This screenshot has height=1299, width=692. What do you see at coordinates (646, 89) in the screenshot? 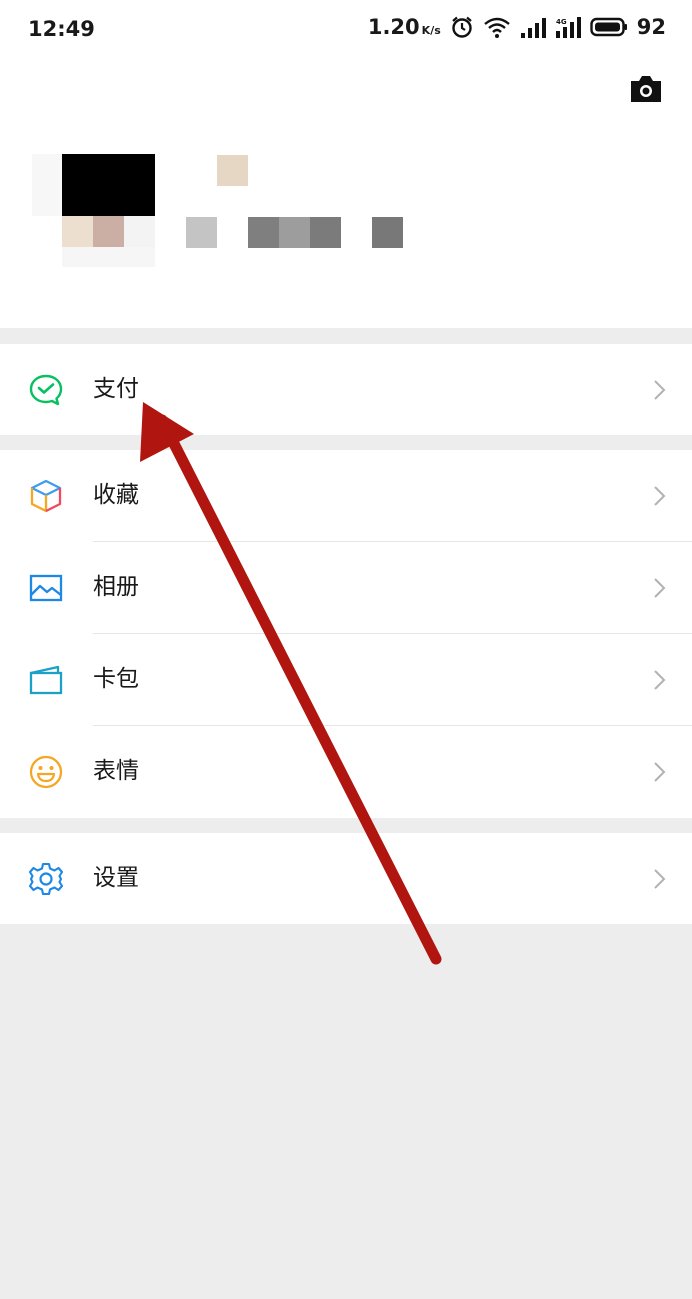
I see `camera-icon` at bounding box center [646, 89].